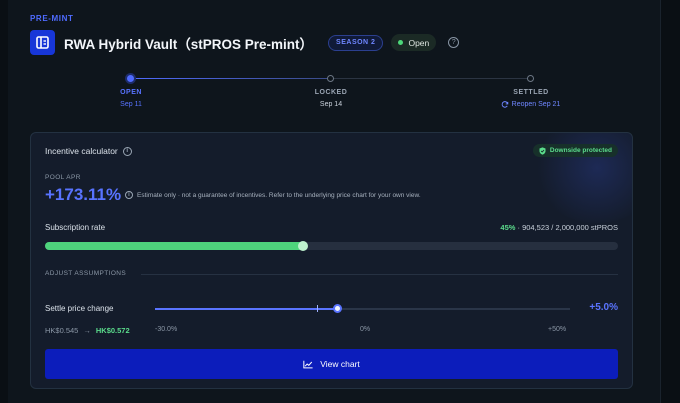  I want to click on left-edge, so click(4, 201).